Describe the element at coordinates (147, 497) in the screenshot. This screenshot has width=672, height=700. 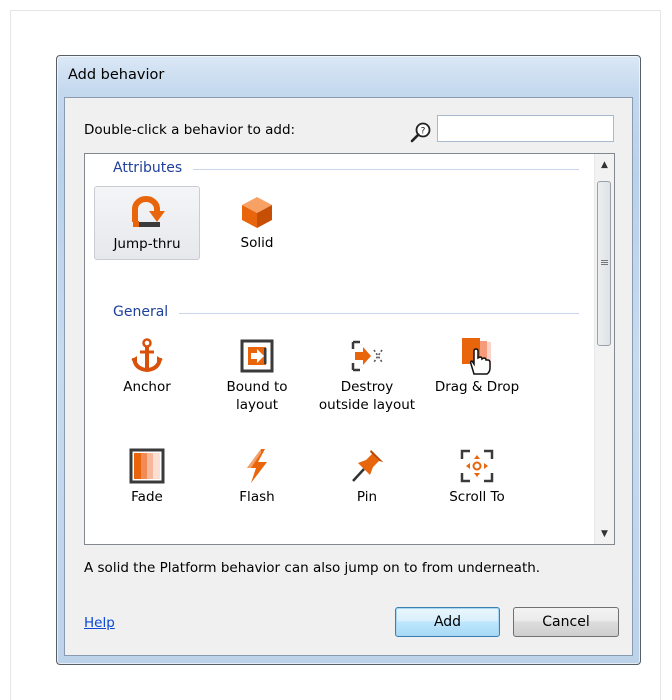
I see `behavior-label: Fade` at that location.